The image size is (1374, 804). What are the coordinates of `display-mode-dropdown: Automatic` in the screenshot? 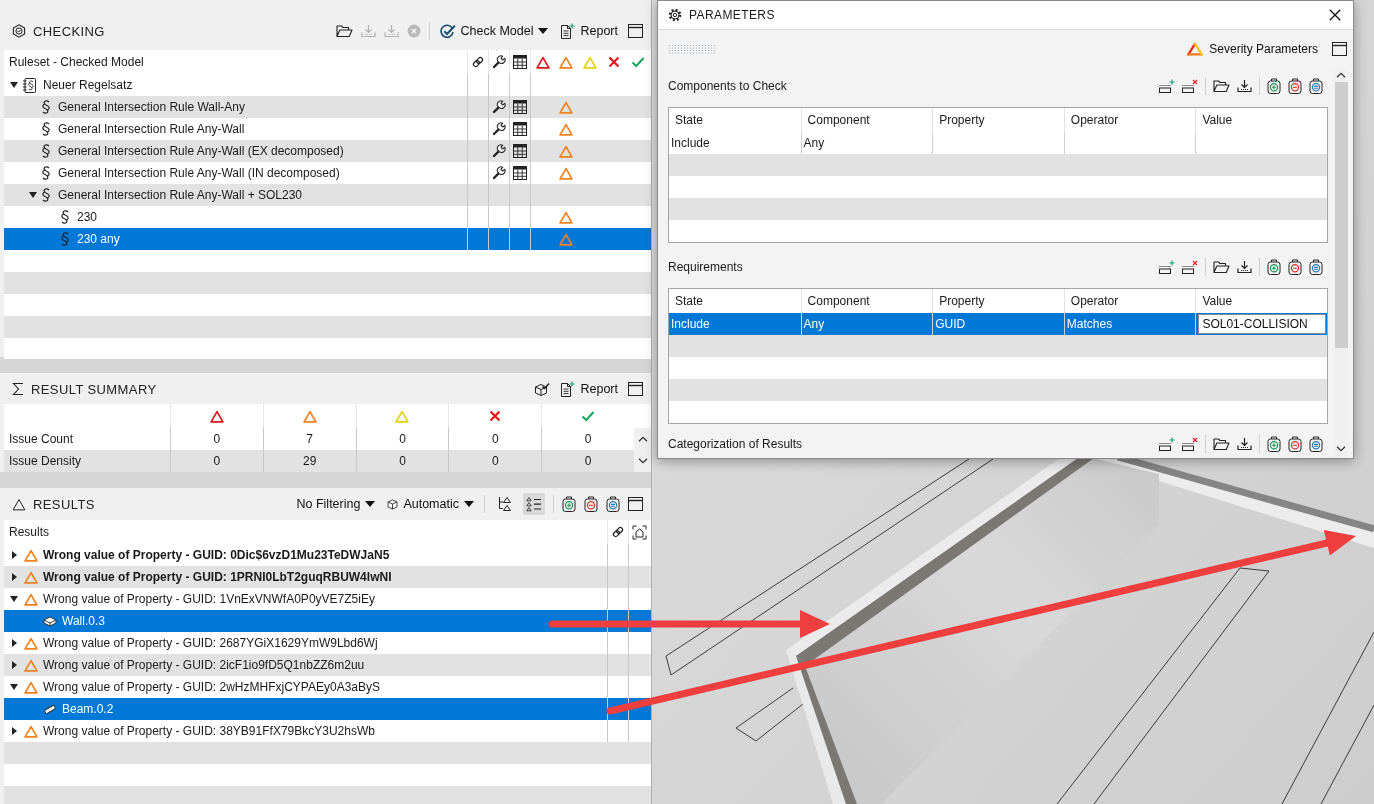 It's located at (430, 504).